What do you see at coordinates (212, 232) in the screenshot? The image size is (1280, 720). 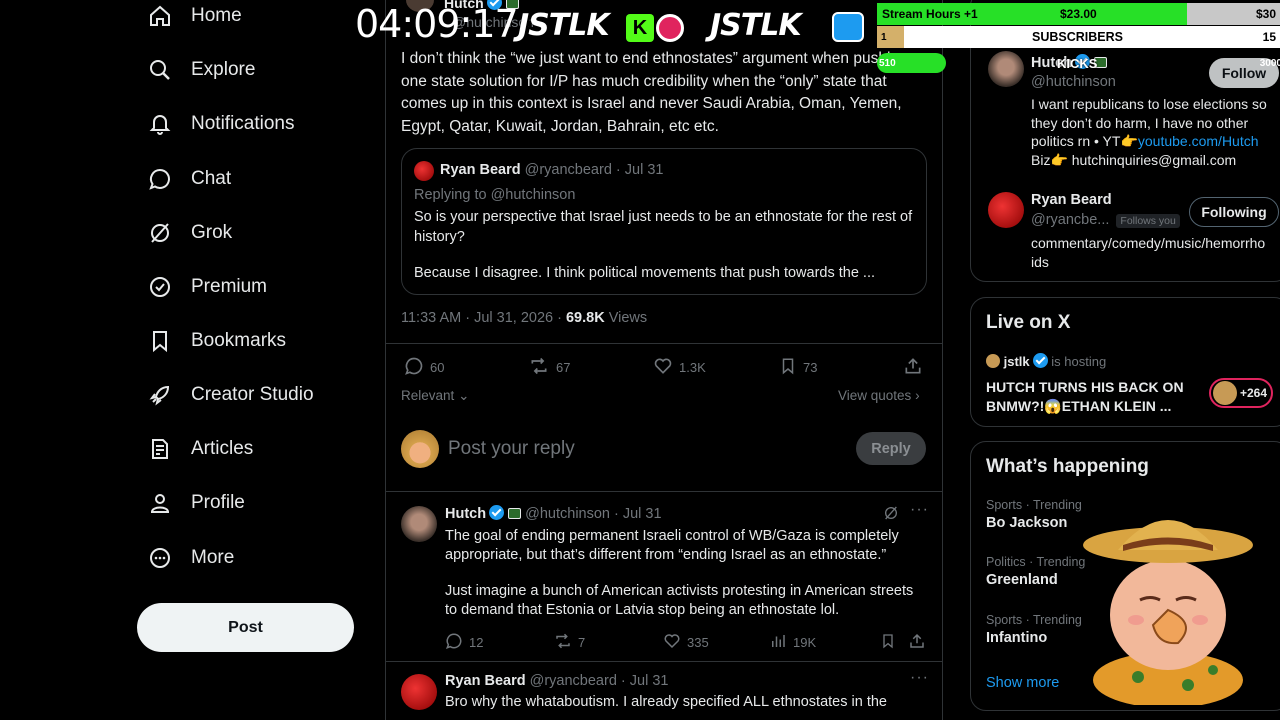 I see `nav-grok-label: Grok` at bounding box center [212, 232].